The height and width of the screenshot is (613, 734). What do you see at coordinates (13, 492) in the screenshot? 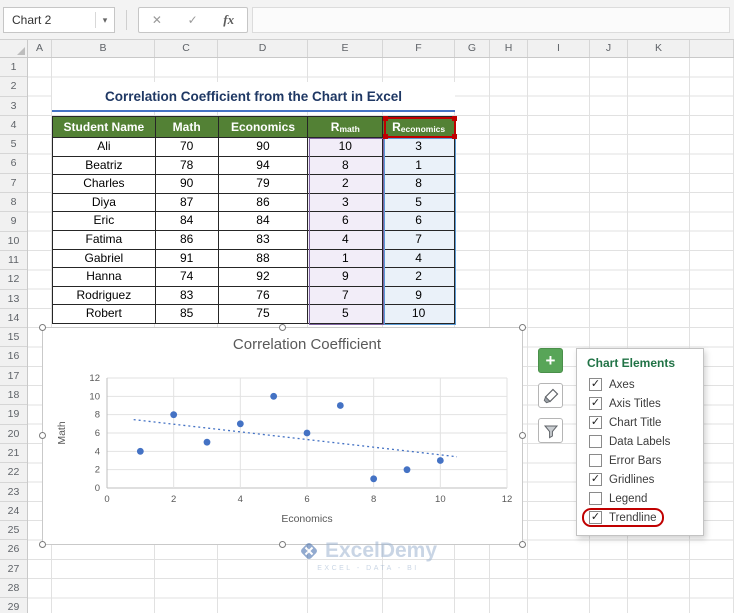
I see `row-header-23: 23` at bounding box center [13, 492].